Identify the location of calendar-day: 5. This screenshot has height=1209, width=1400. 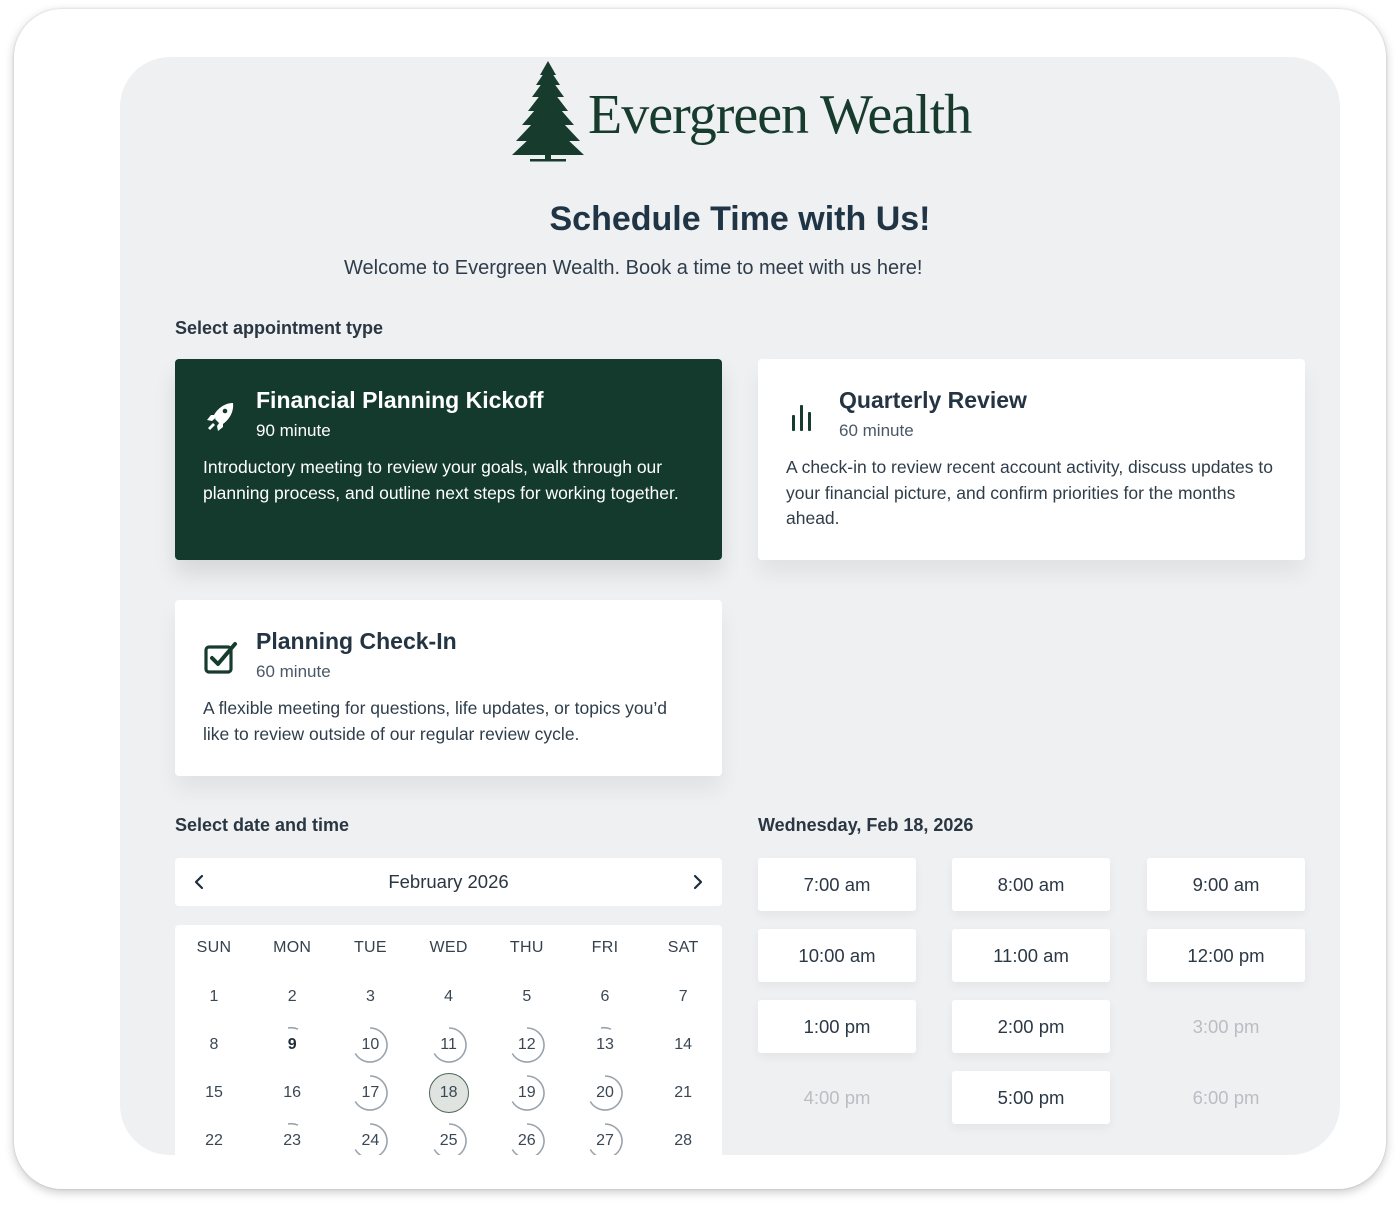
(527, 997).